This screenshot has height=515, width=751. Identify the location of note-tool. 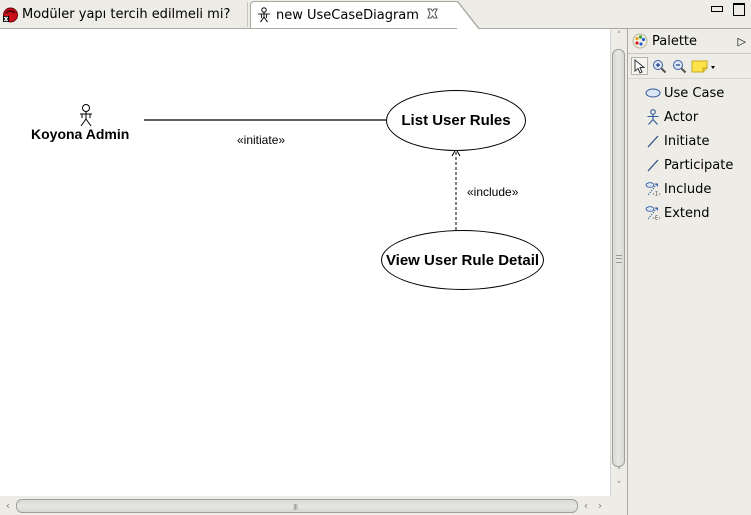
(704, 66).